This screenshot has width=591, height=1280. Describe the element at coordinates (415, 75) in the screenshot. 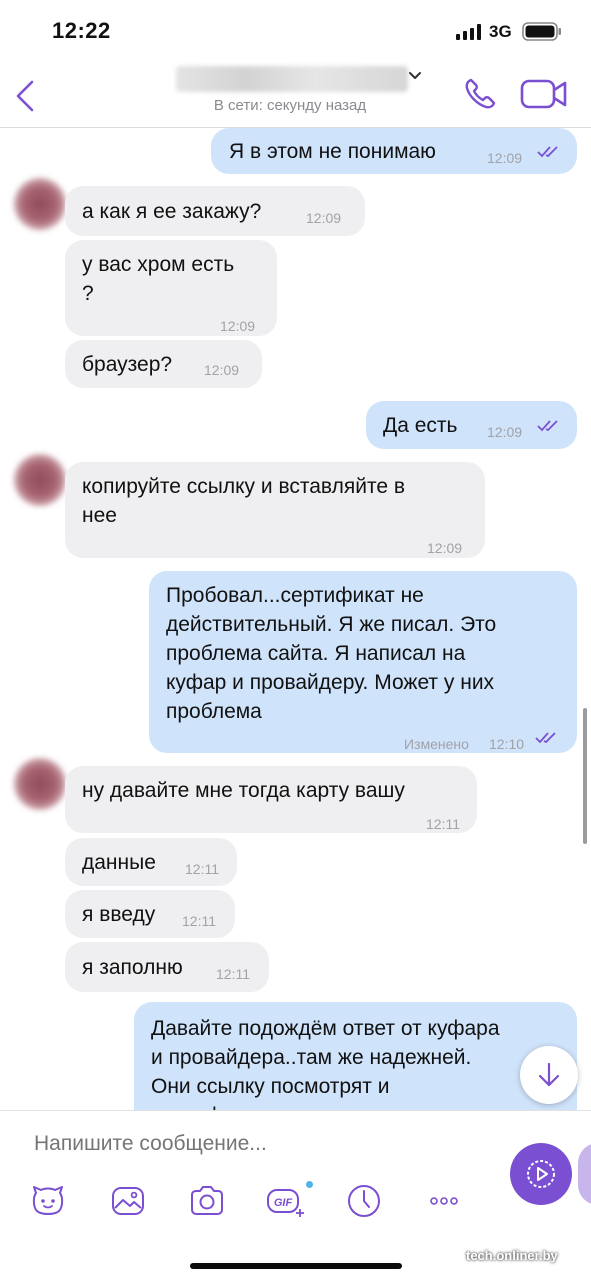

I see `chevron-down-icon` at that location.